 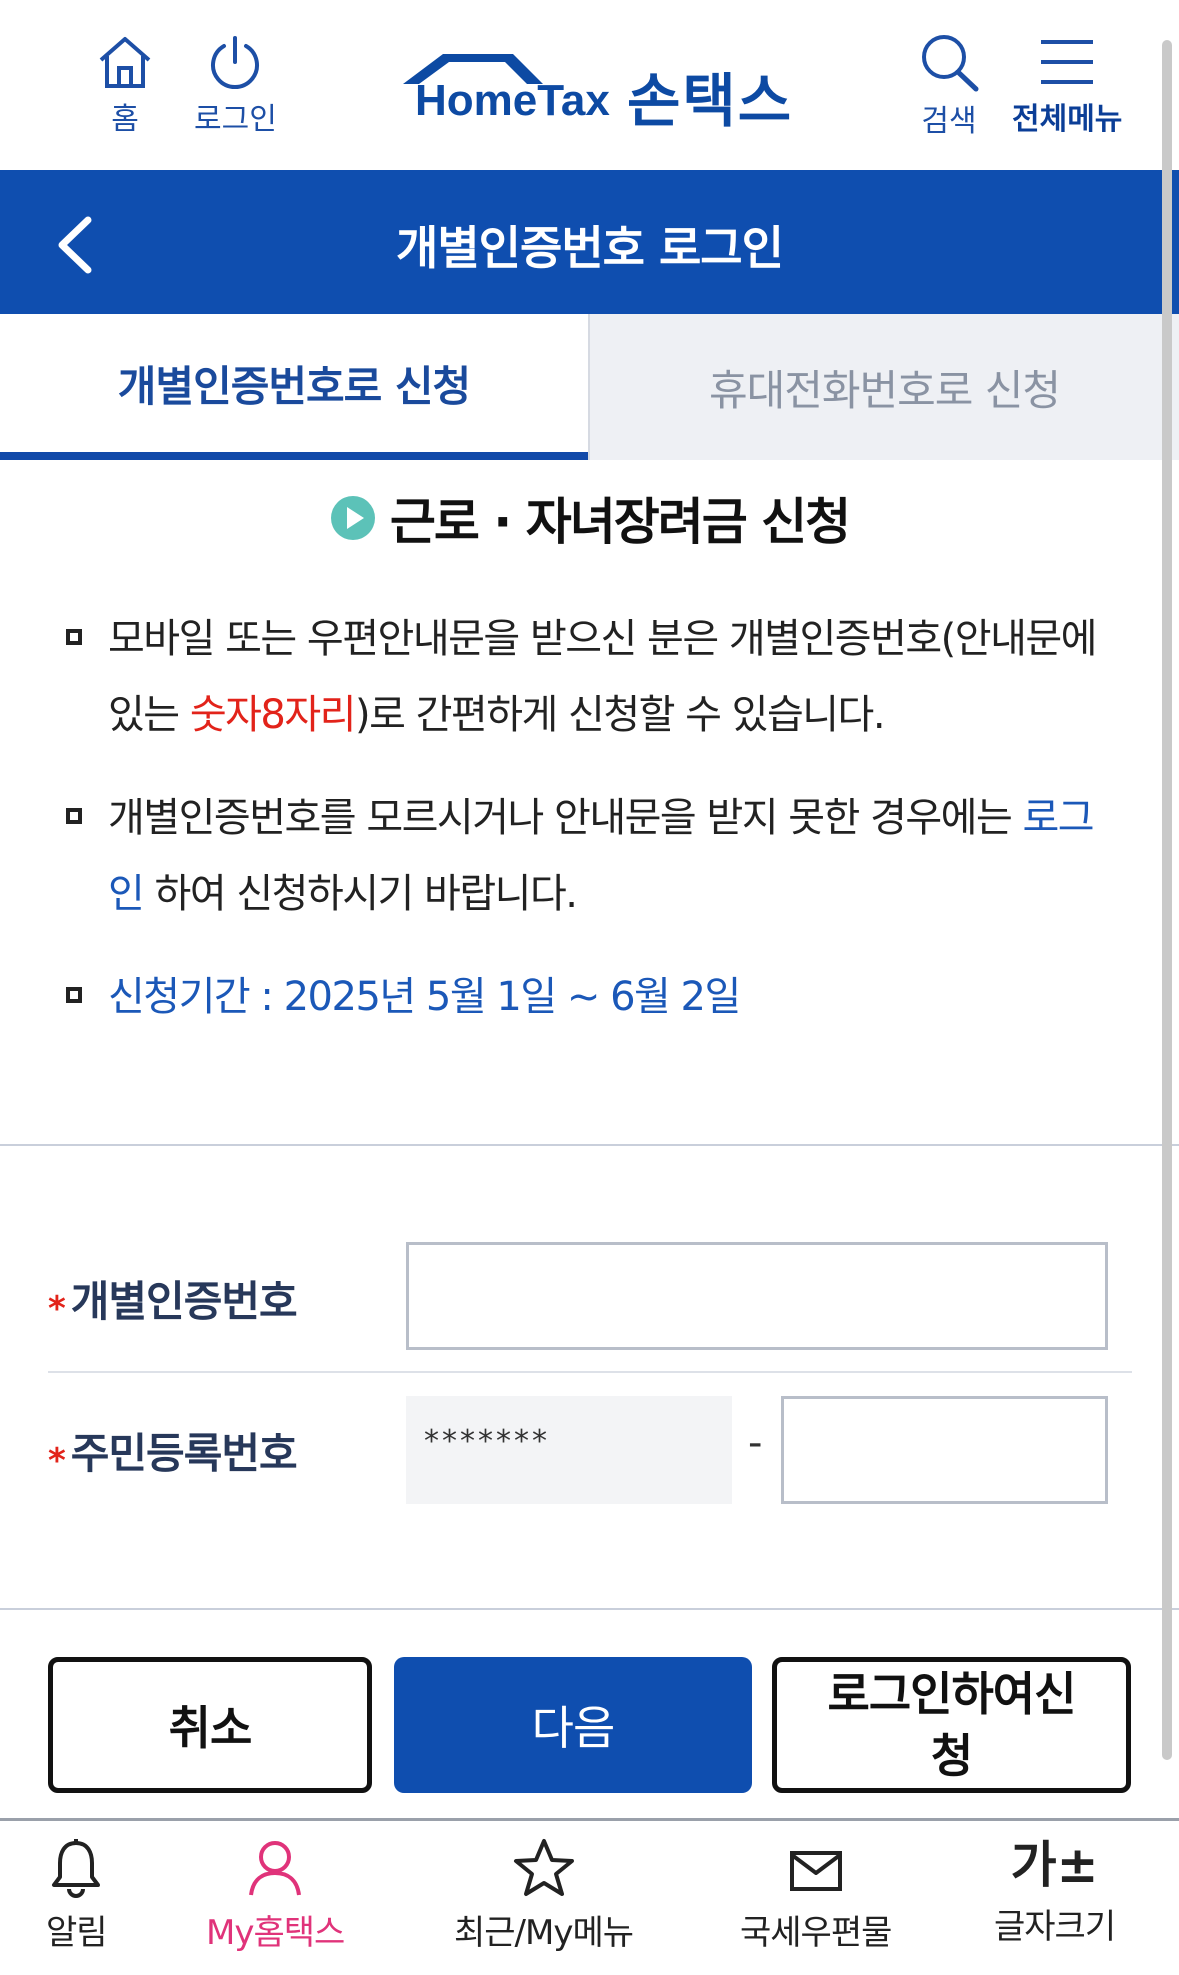 What do you see at coordinates (512, 100) in the screenshot?
I see `logo-text: HomeTax` at bounding box center [512, 100].